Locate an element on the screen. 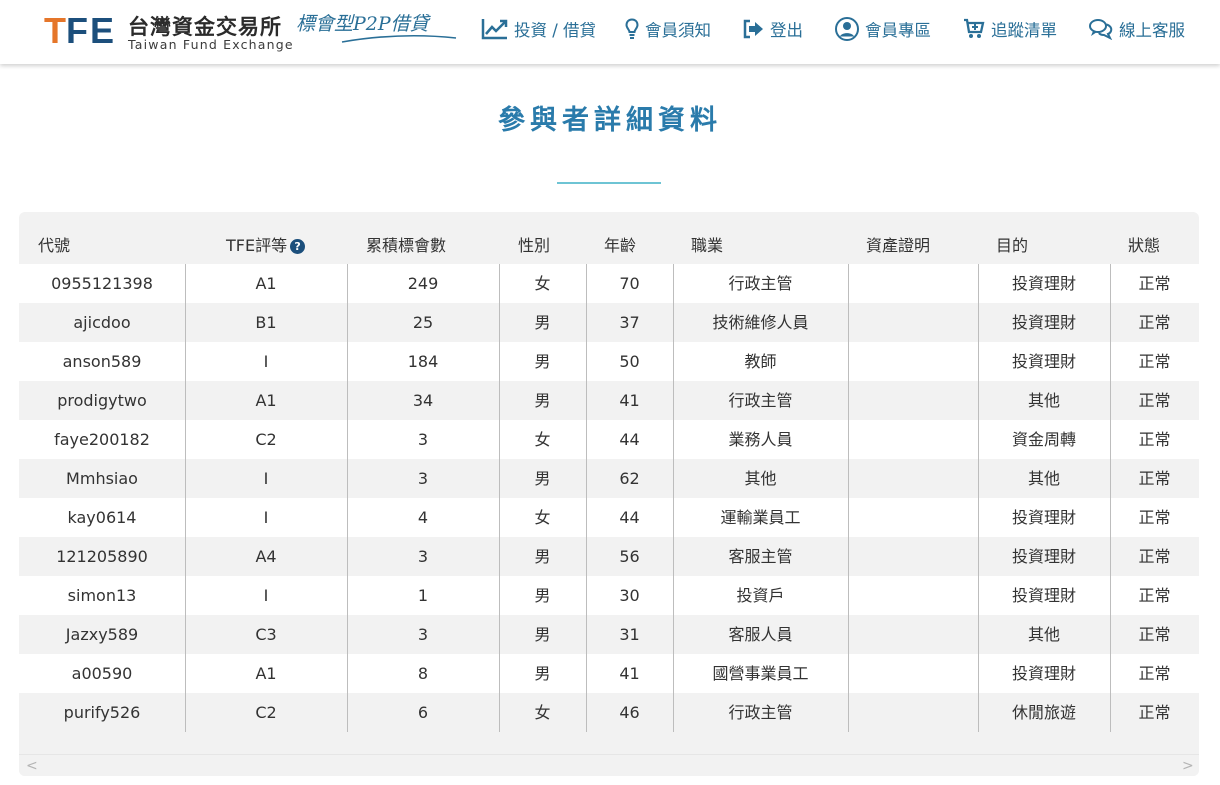  page-title: 參與者詳細資料 is located at coordinates (610, 120).